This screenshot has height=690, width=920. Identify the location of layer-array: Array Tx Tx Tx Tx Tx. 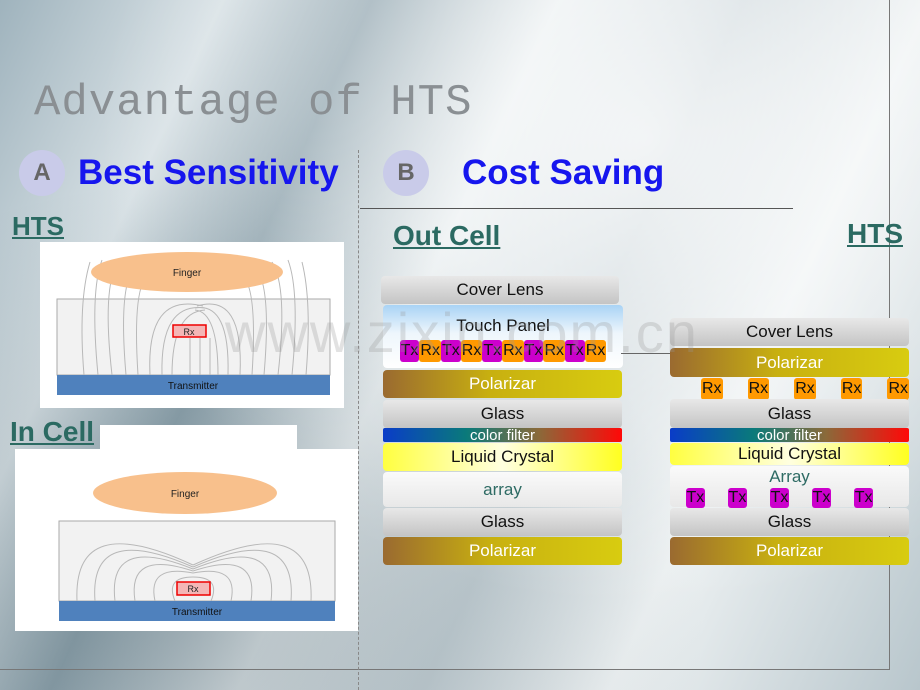
(789, 487).